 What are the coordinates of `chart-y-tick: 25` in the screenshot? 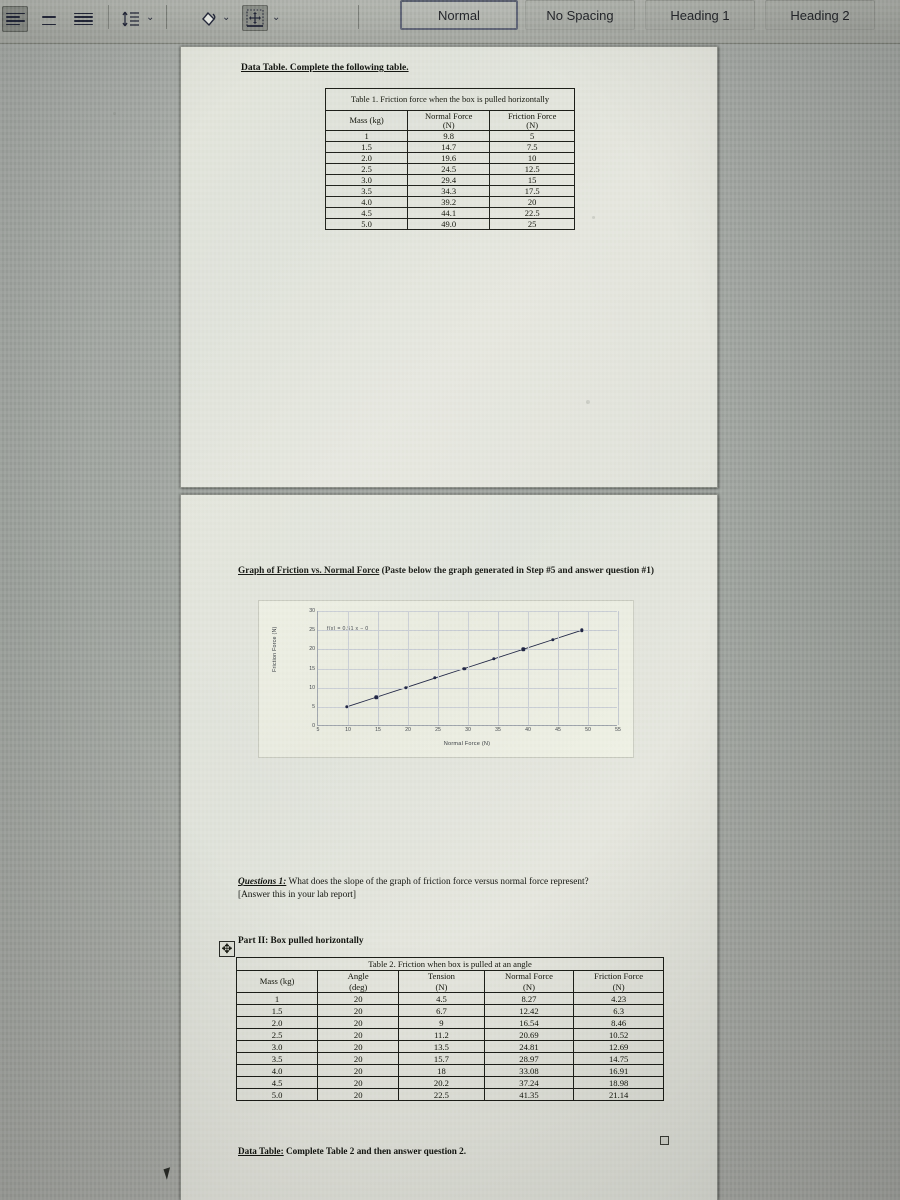 It's located at (312, 630).